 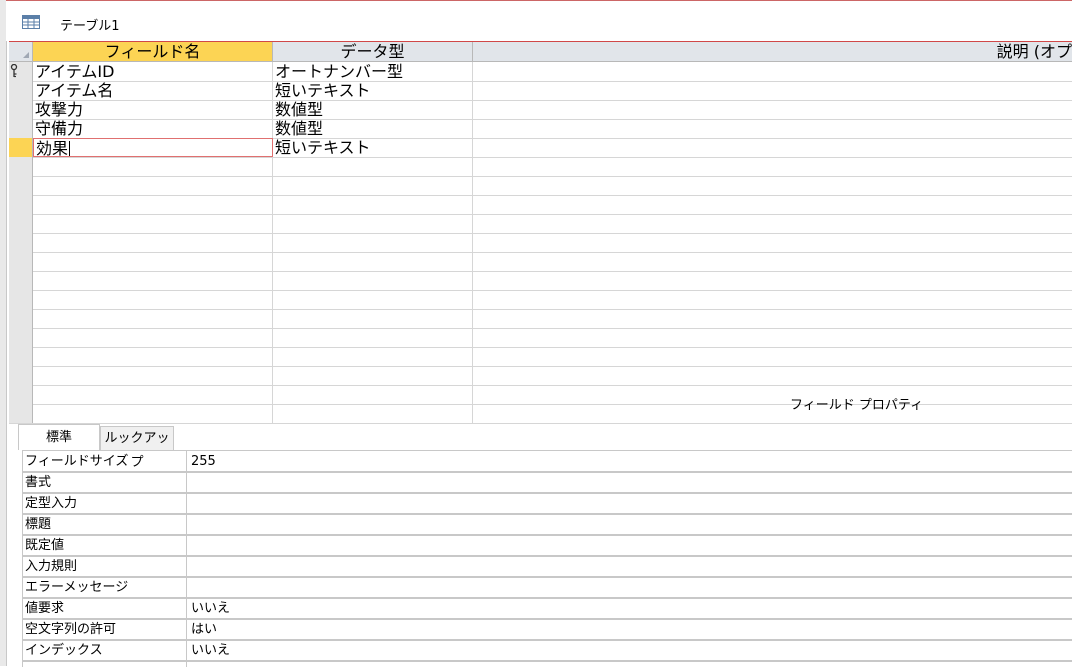 I want to click on table-row: 守備力 数値型, so click(x=540, y=129).